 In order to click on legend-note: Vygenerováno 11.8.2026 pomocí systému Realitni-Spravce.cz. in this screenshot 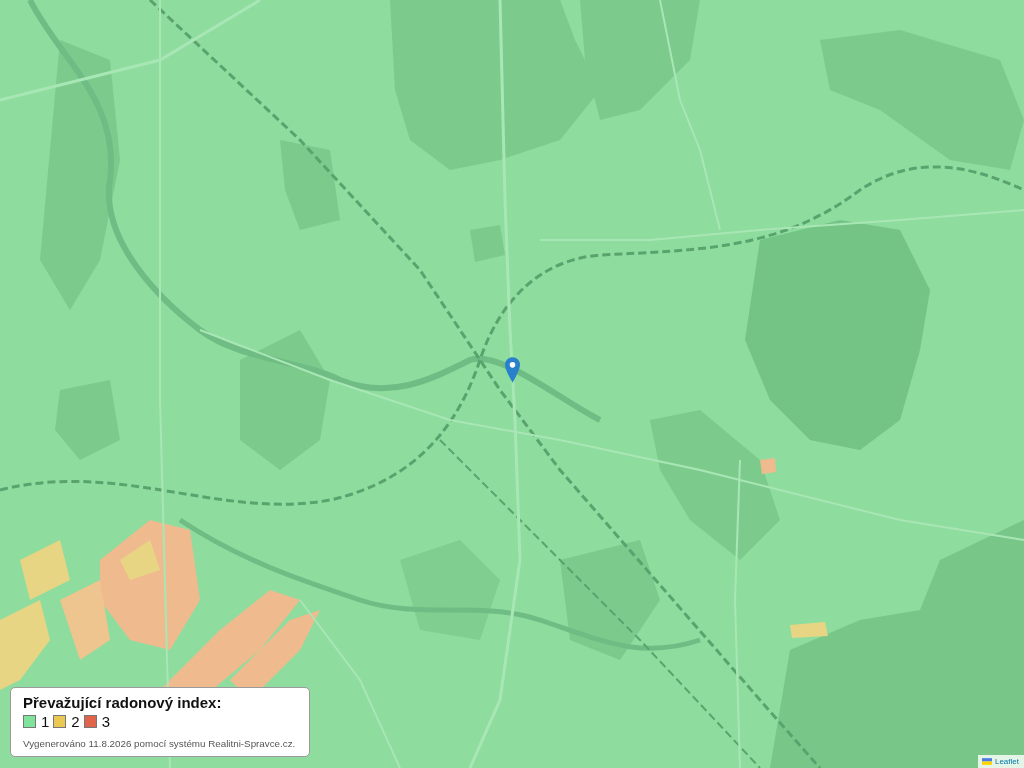, I will do `click(159, 743)`.